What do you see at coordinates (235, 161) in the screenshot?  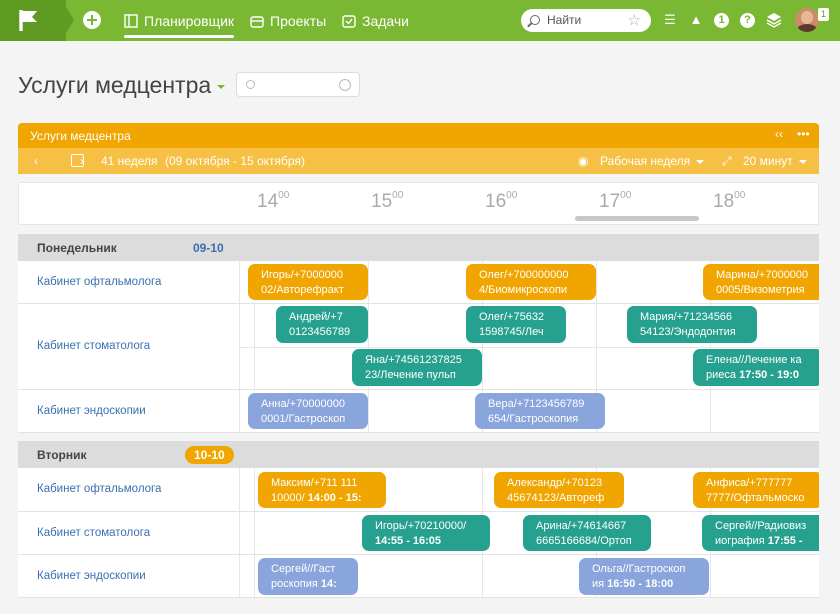 I see `week-range: (09 октября - 15 октября)` at bounding box center [235, 161].